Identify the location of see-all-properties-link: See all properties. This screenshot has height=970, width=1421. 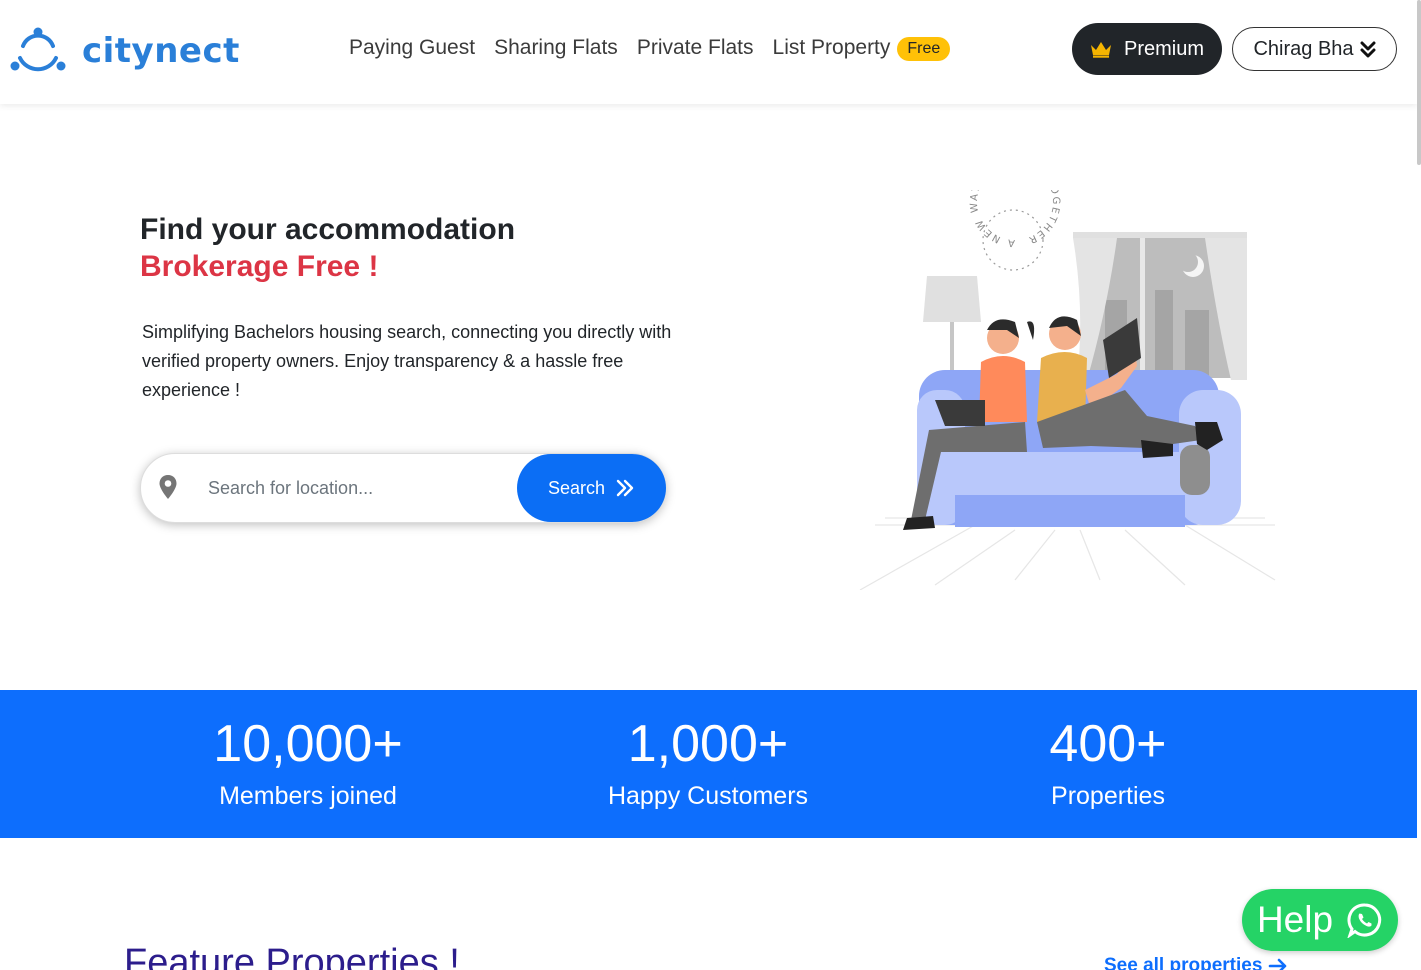
(1196, 962).